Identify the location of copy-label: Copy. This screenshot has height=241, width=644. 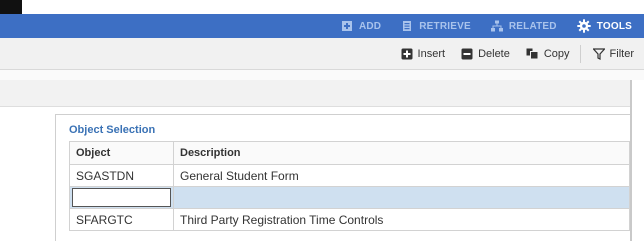
(556, 53).